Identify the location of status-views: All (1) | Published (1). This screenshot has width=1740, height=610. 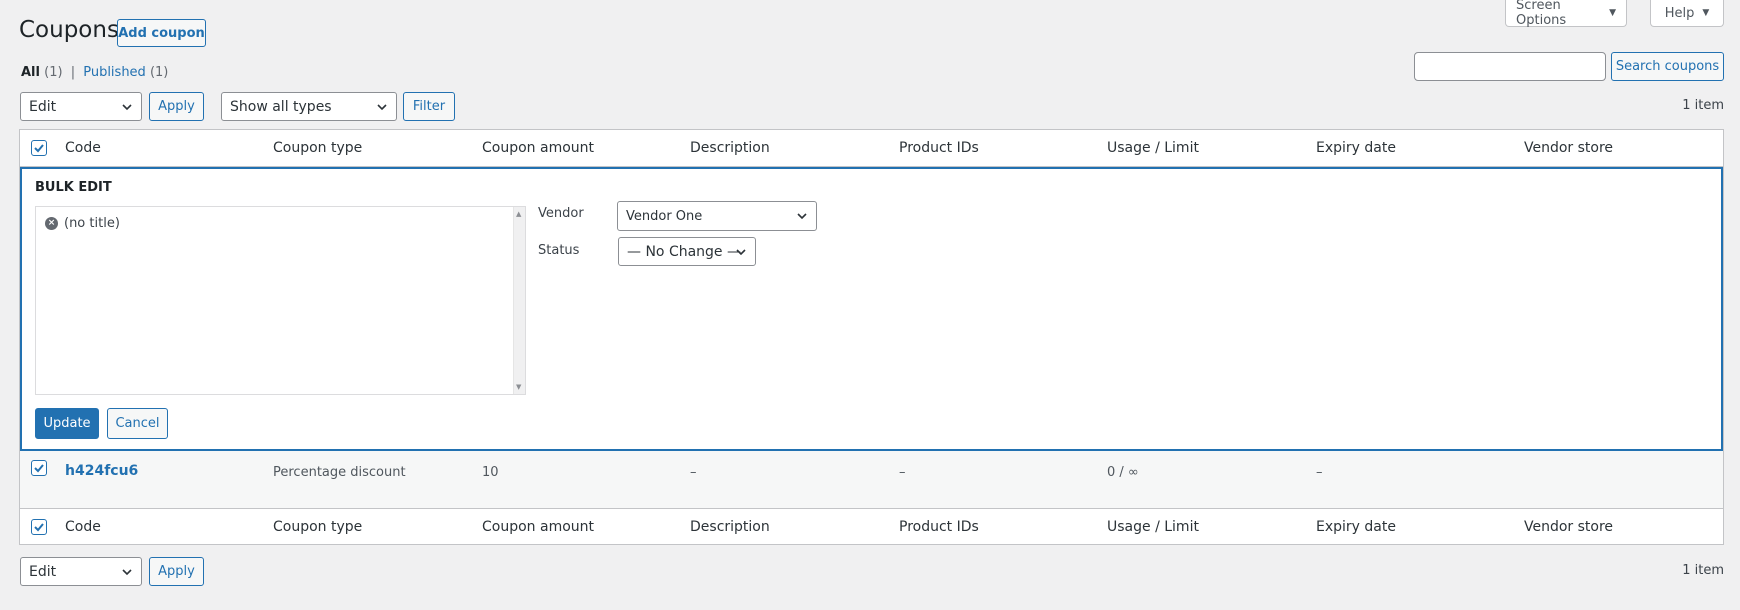
(94, 72).